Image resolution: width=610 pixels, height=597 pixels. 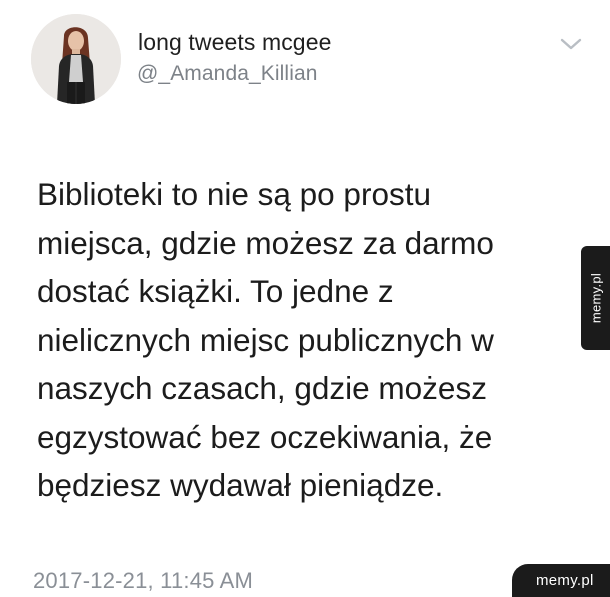 I want to click on tweet-timestamp: 2017-12-21, 11:45 AM, so click(x=143, y=581).